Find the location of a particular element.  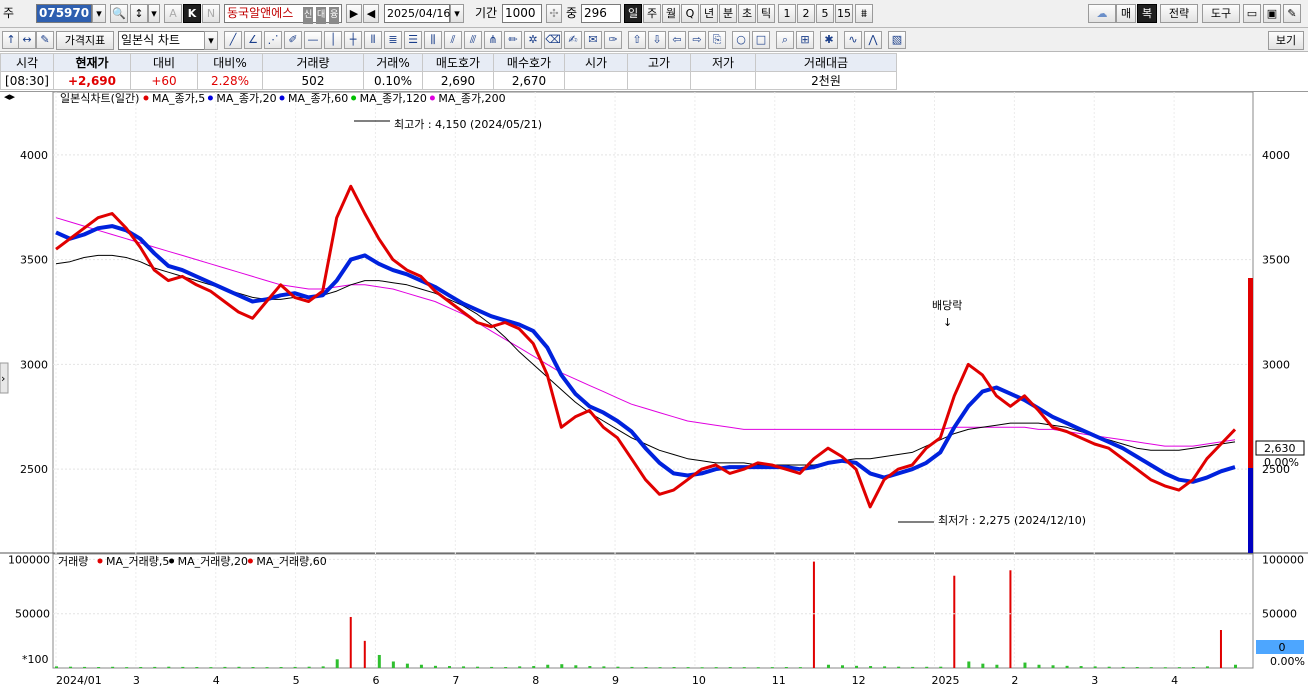

period-minute-button: 분 is located at coordinates (728, 13).